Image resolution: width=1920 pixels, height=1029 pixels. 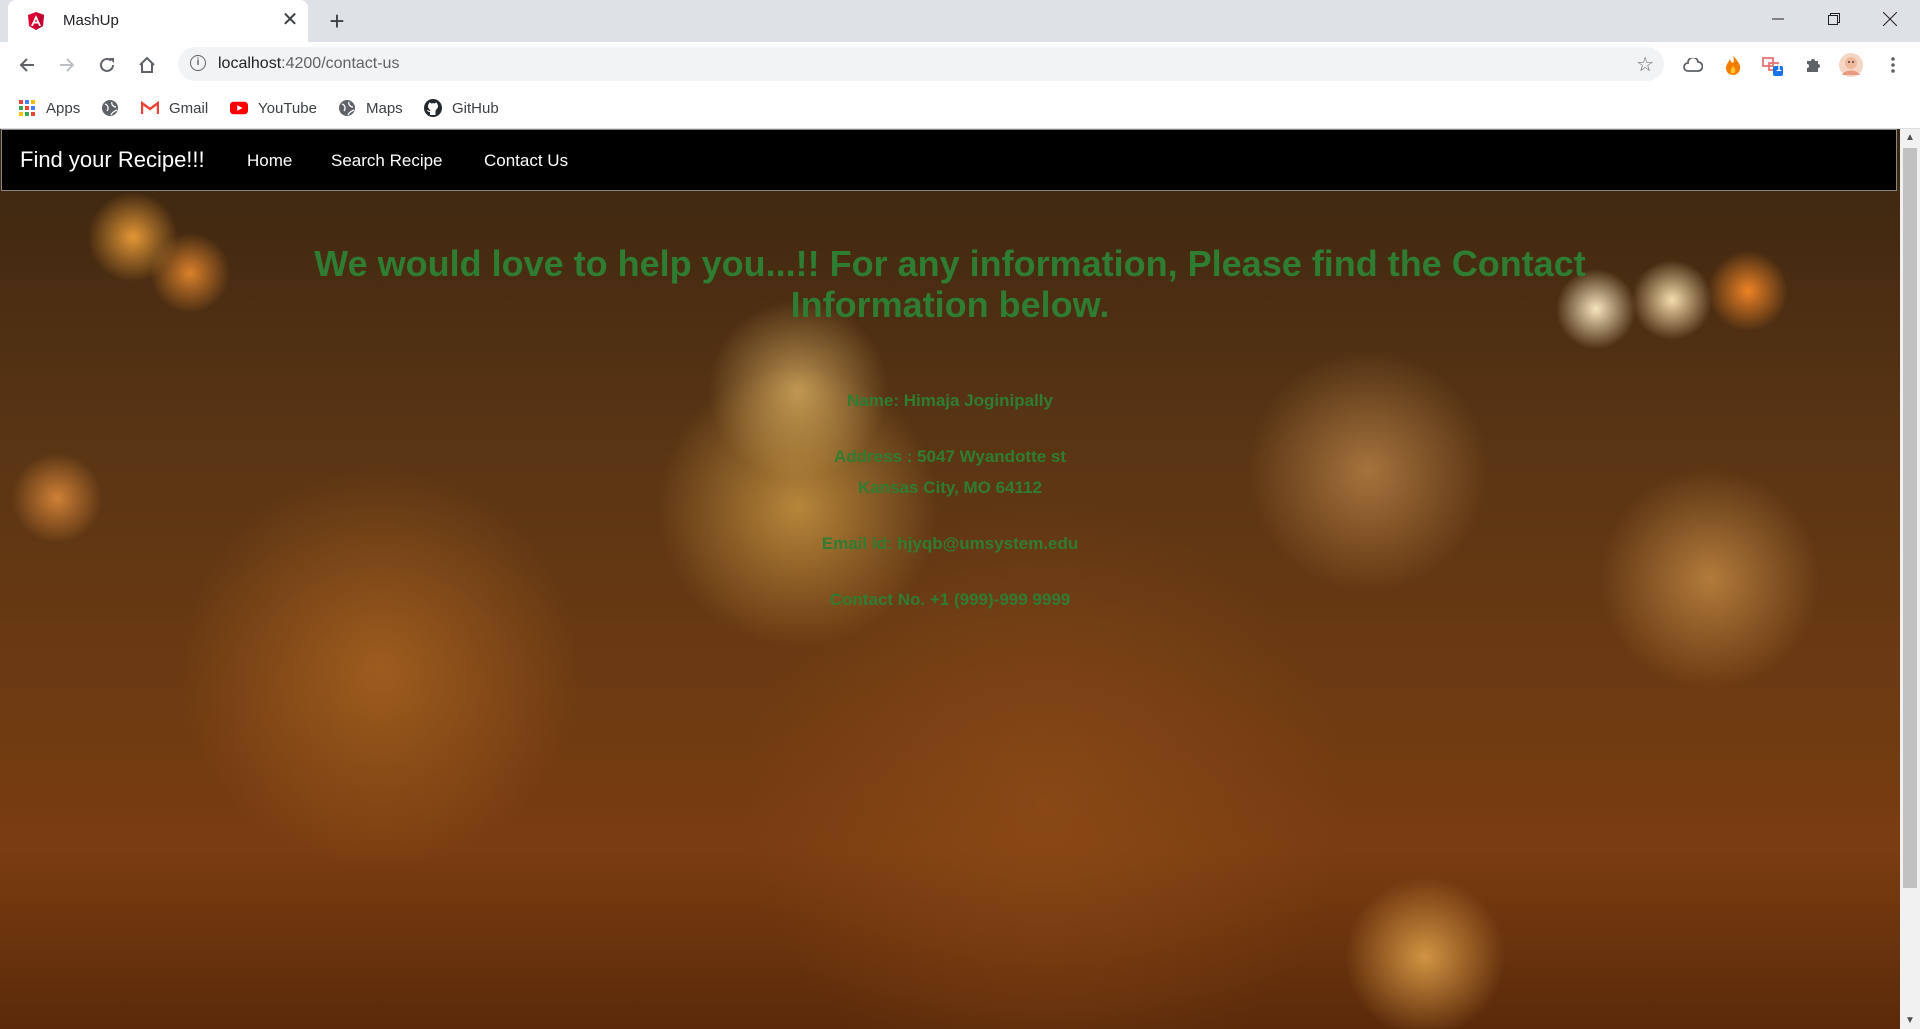 What do you see at coordinates (269, 161) in the screenshot?
I see `nav-link-home: Home` at bounding box center [269, 161].